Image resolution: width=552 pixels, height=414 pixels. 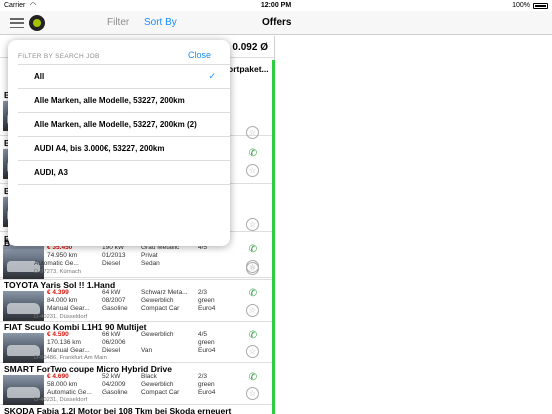 I want to click on filter-option-label: All, so click(x=39, y=76).